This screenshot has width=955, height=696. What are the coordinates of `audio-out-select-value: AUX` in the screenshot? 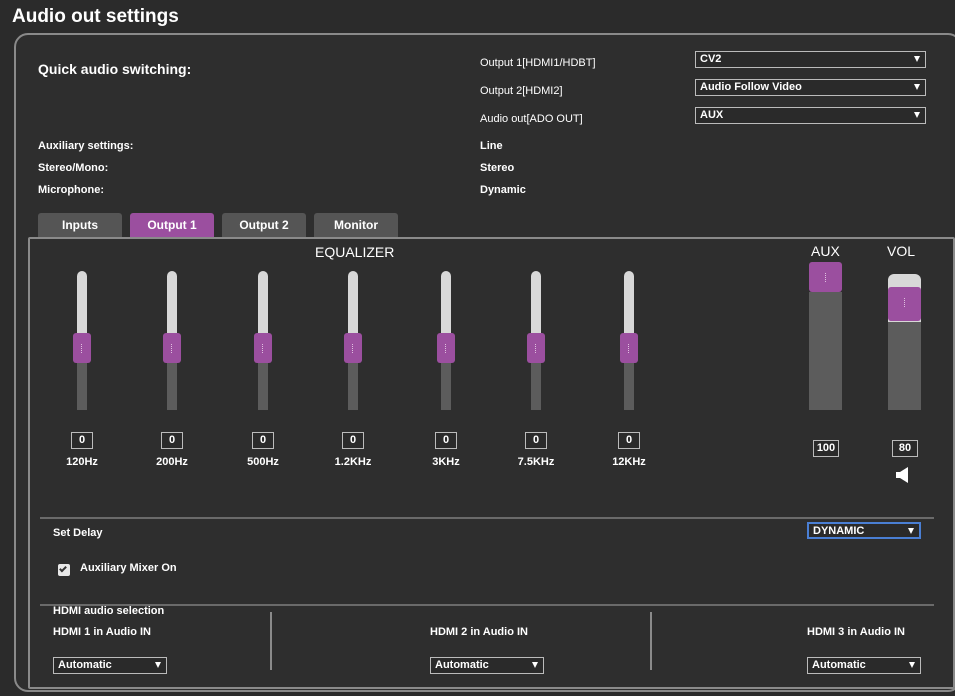 It's located at (712, 115).